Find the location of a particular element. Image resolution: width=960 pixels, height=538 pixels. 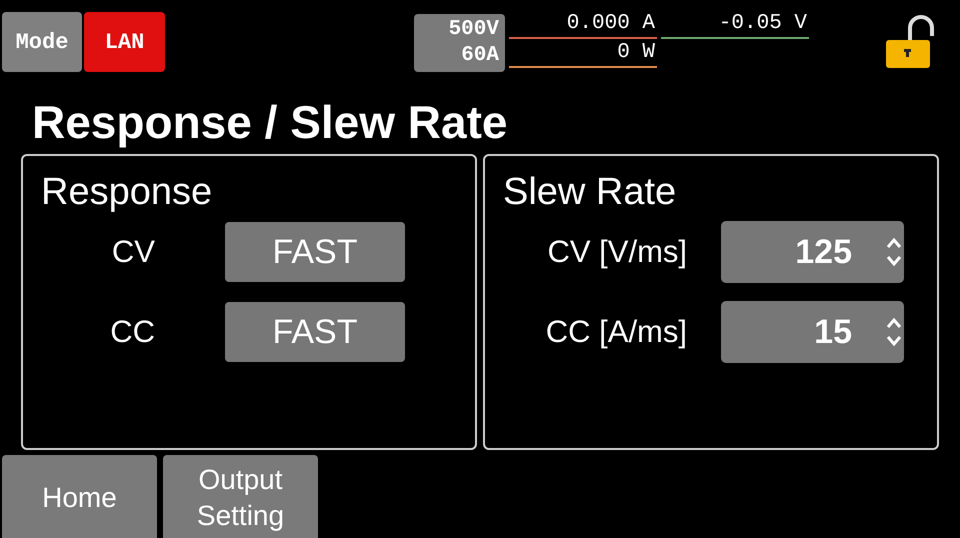

setting-label: CV [V/ms] is located at coordinates (617, 252).